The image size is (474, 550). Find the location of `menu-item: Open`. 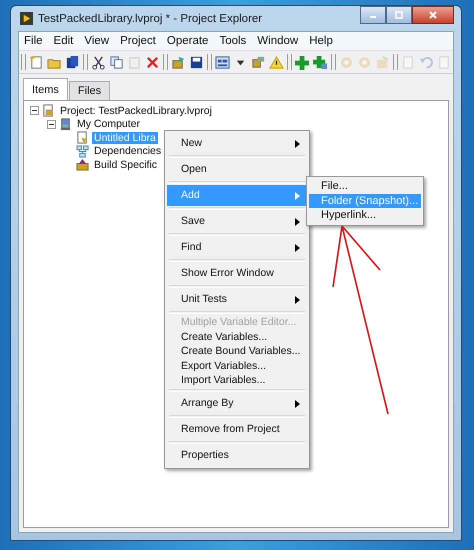

menu-item: Open is located at coordinates (237, 169).